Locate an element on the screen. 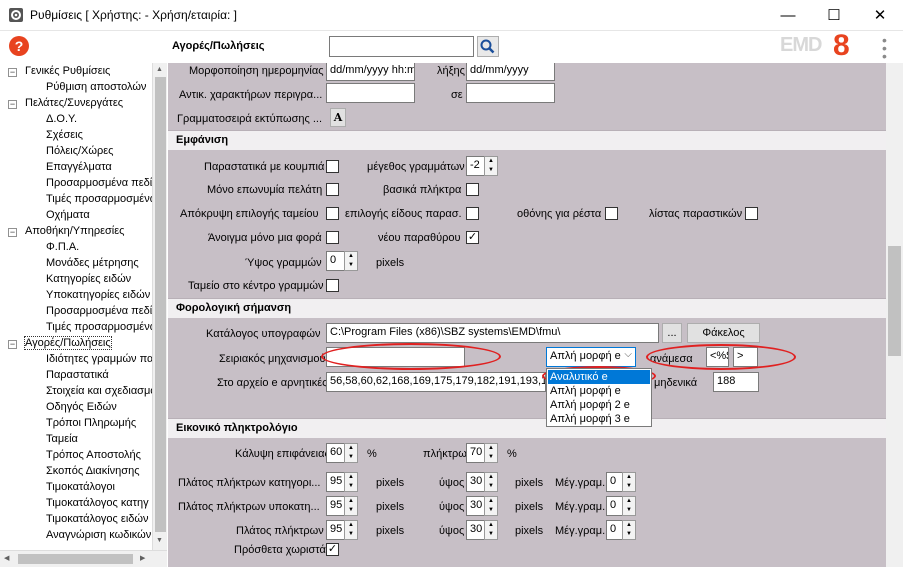 The width and height of the screenshot is (903, 567). print-font-button: A is located at coordinates (338, 117).